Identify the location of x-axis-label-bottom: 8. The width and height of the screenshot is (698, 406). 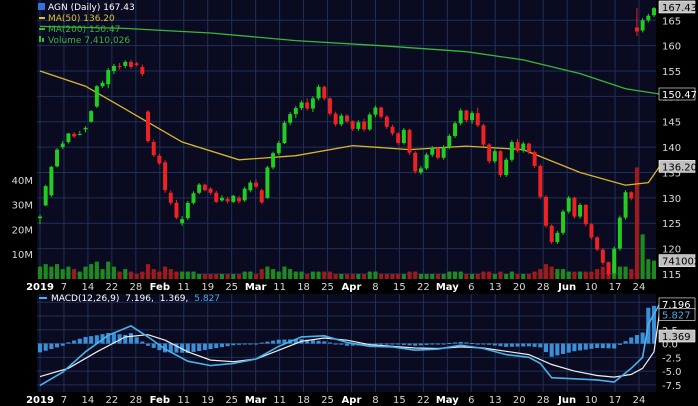
(375, 400).